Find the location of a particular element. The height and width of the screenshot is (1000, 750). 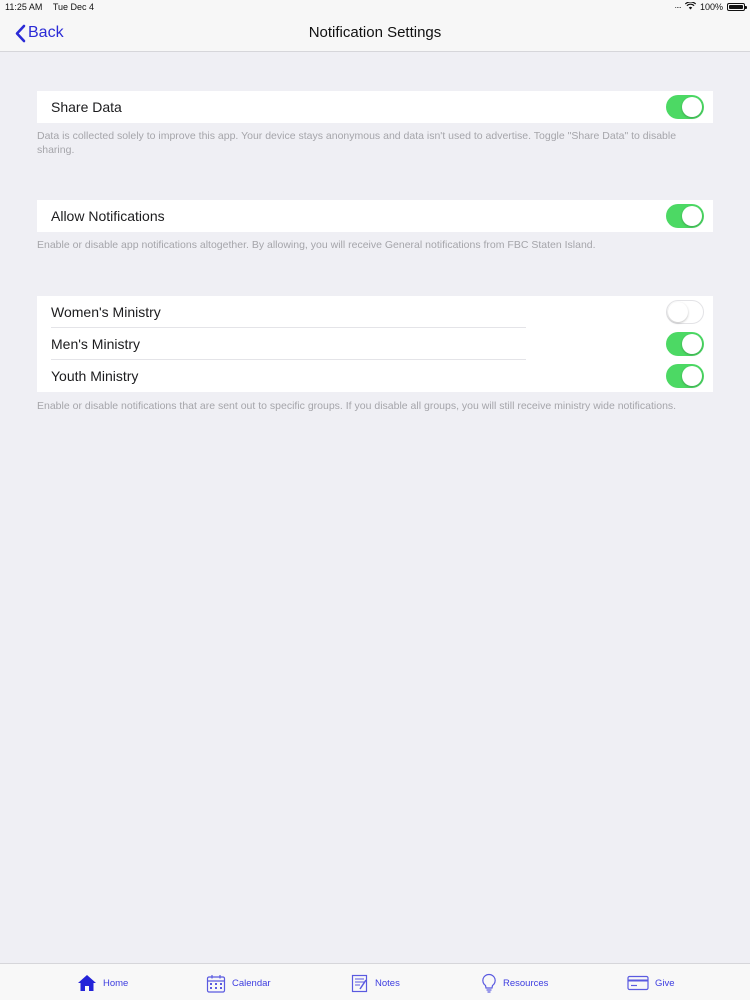

allow-notifications-toggle is located at coordinates (685, 216).